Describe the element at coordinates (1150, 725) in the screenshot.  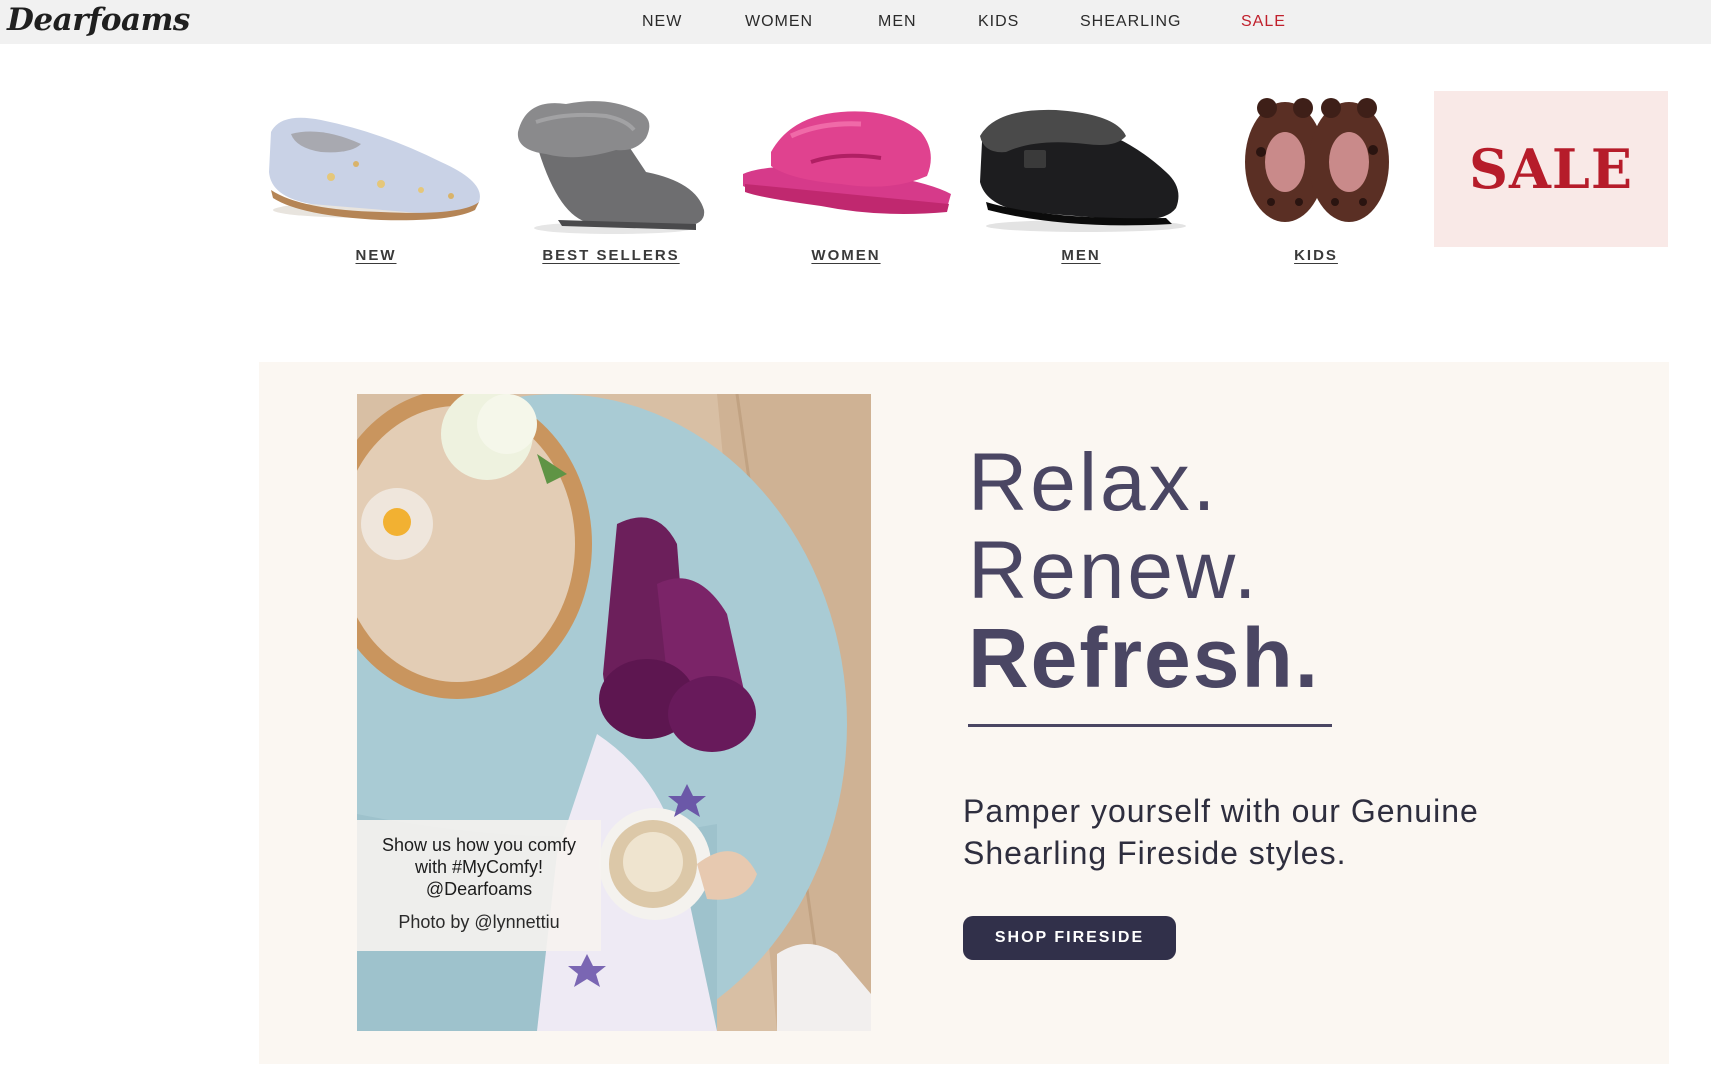
I see `headline-divider` at that location.